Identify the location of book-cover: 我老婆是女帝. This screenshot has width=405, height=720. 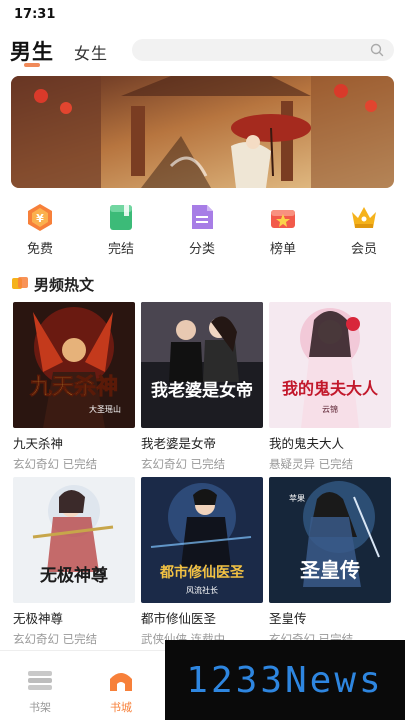
(202, 365).